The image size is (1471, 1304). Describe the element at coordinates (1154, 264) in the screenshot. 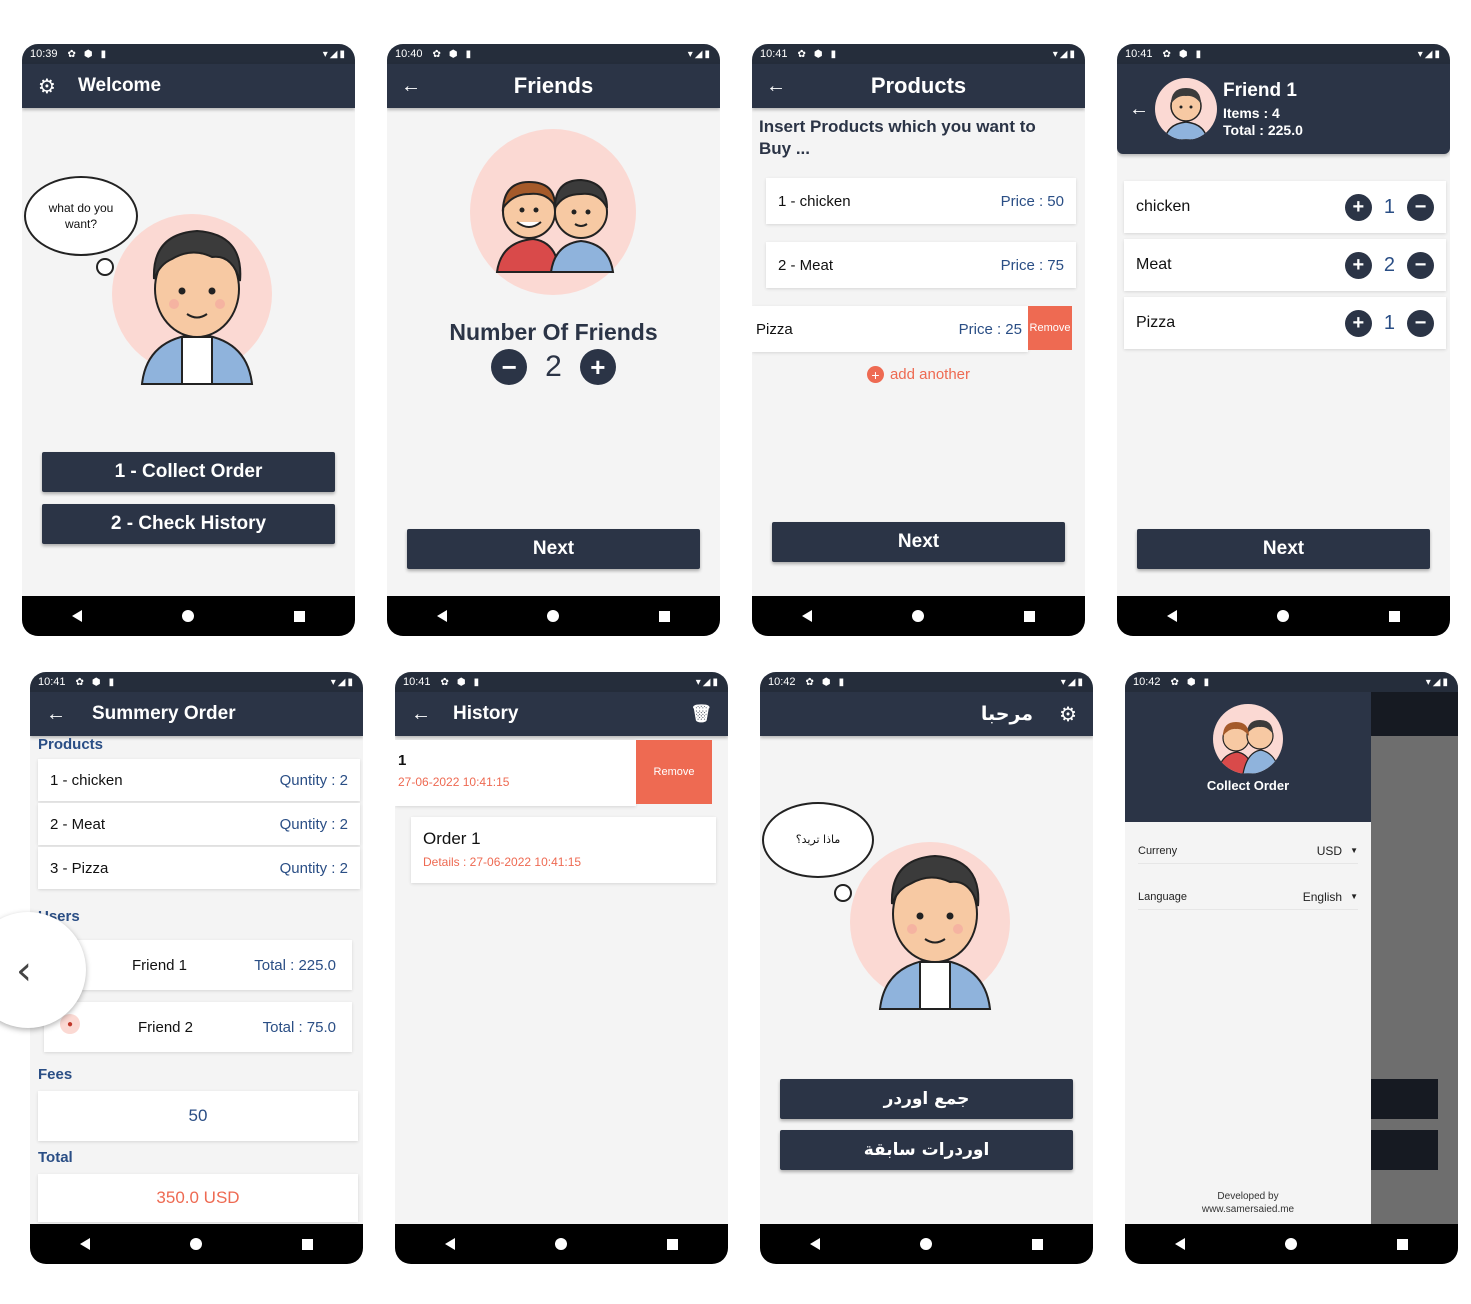

I see `product-name: Meat` at that location.